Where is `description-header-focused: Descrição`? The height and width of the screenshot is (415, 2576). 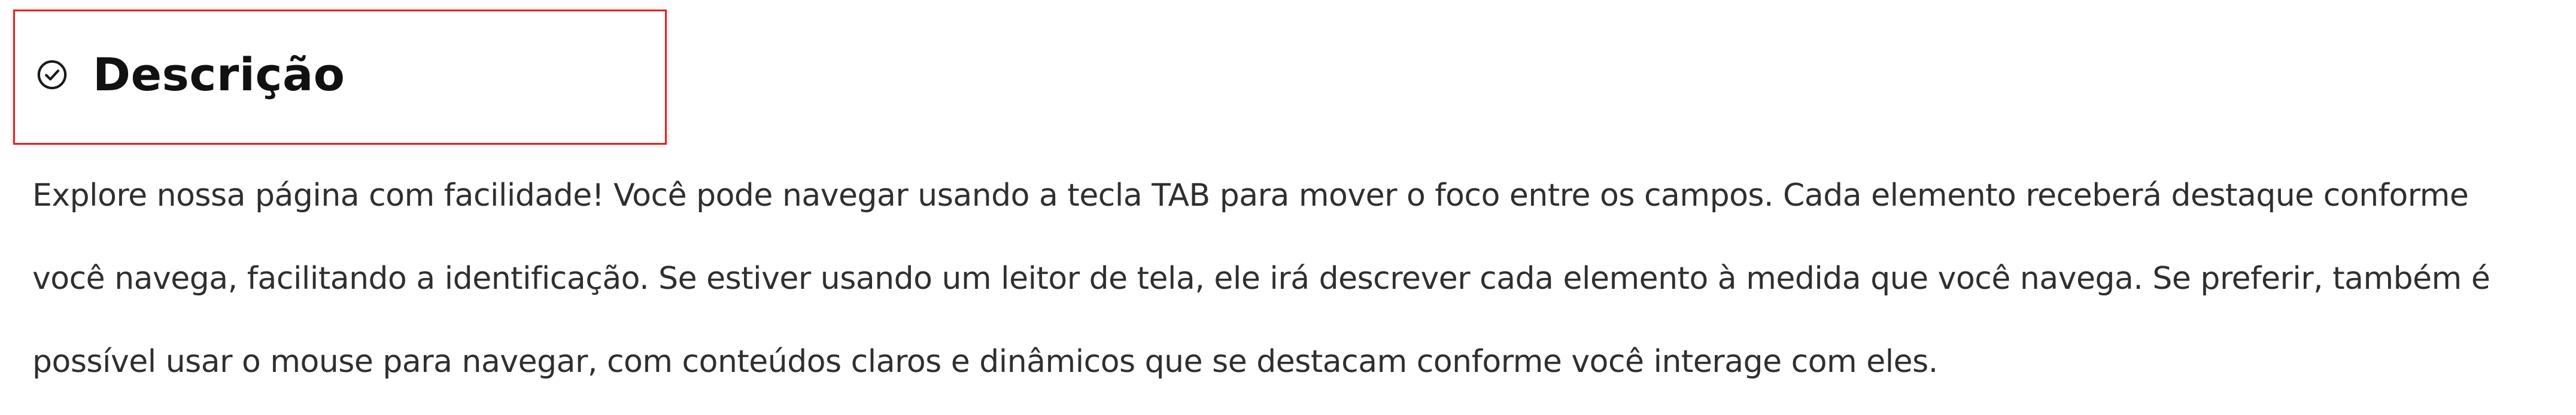 description-header-focused: Descrição is located at coordinates (340, 78).